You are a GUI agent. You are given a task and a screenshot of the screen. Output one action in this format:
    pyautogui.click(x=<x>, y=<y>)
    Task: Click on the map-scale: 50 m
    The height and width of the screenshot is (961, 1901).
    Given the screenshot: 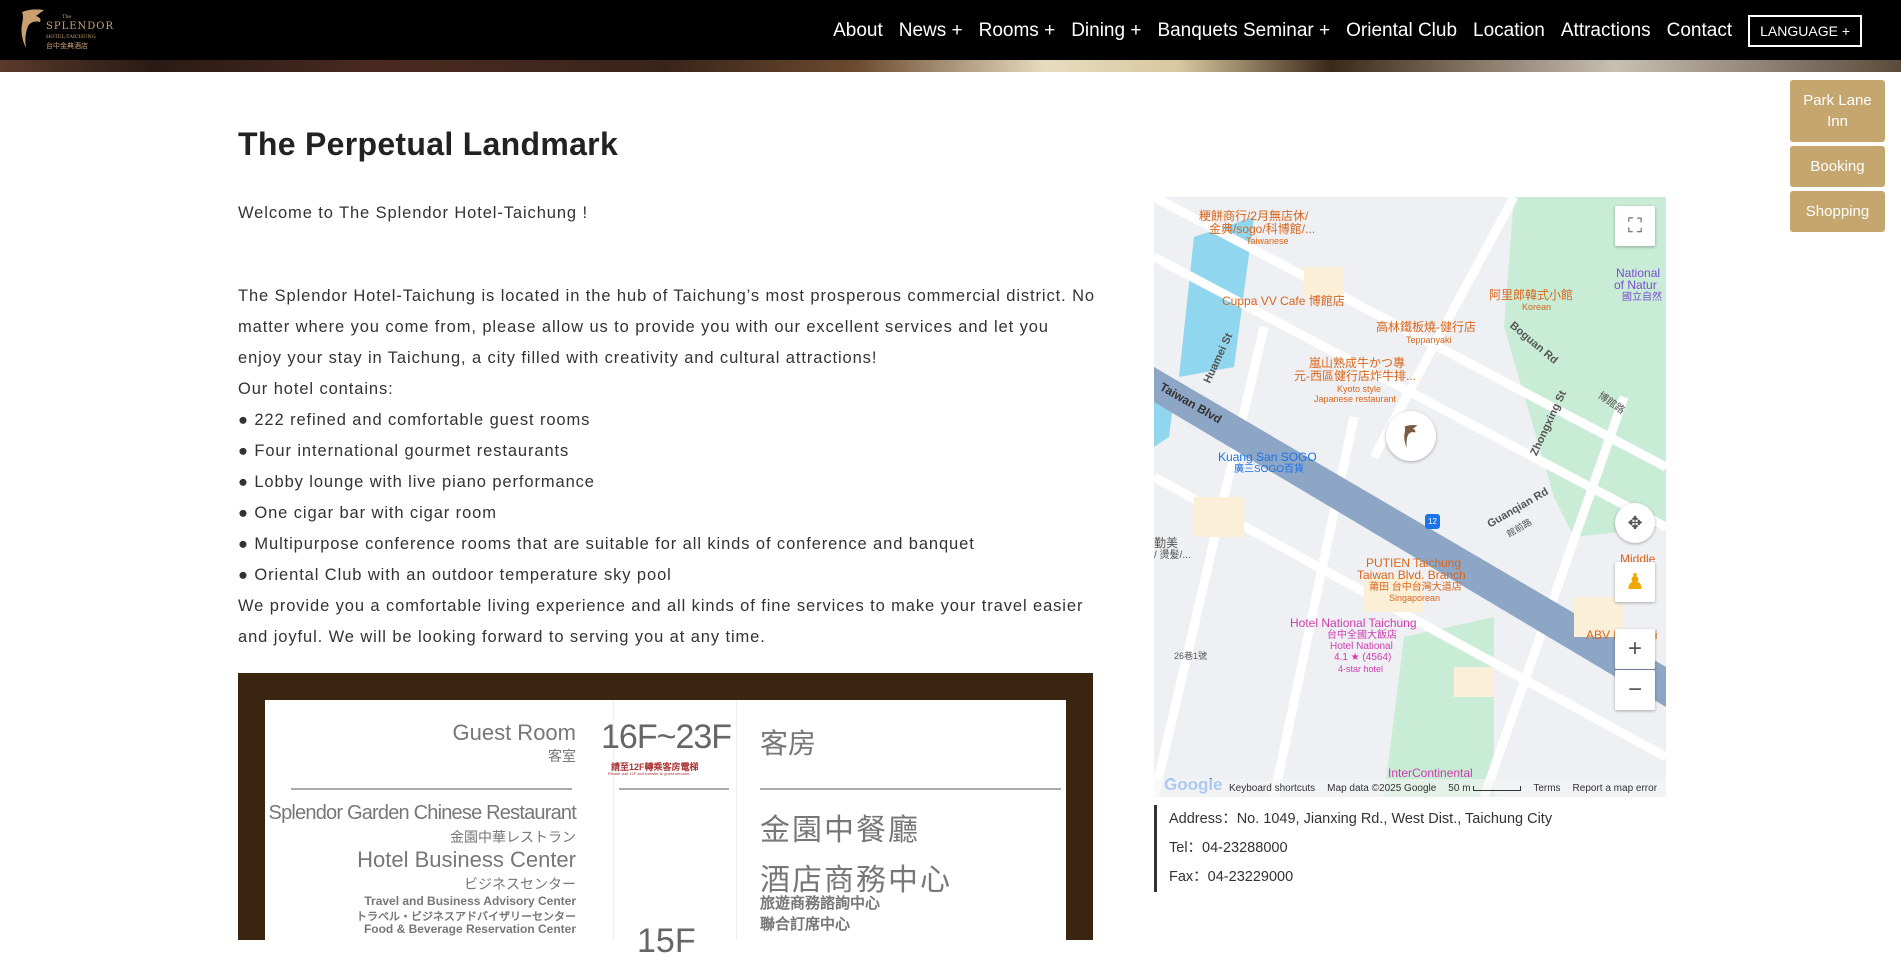 What is the action you would take?
    pyautogui.click(x=1485, y=788)
    